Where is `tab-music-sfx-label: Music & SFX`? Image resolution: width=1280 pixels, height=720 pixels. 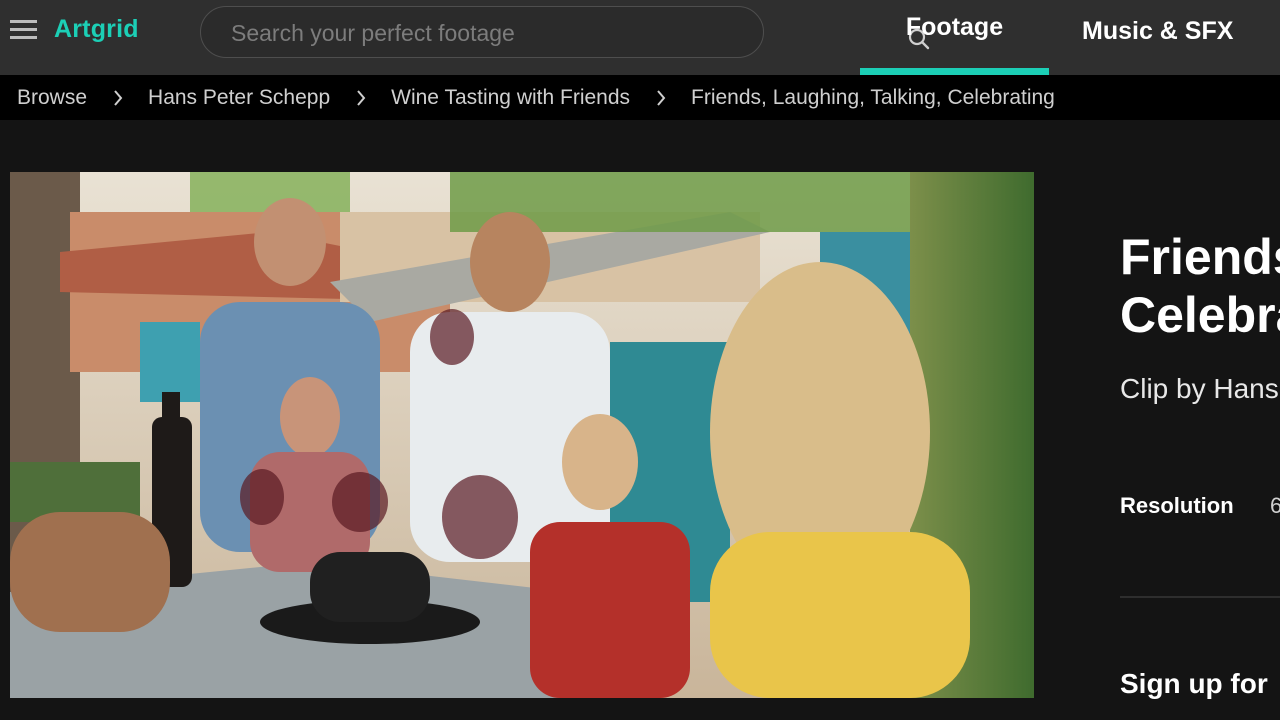
tab-music-sfx-label: Music & SFX is located at coordinates (1158, 31).